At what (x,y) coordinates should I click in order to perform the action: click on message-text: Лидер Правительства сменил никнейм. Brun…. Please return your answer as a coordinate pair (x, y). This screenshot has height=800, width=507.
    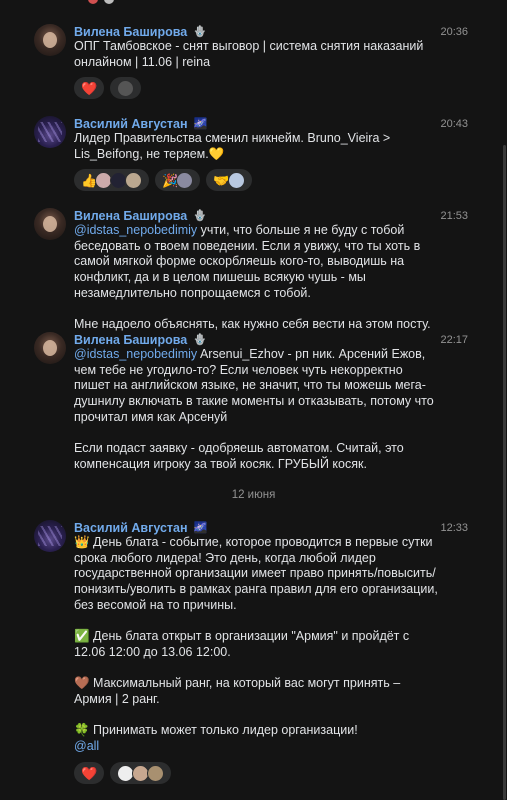
    Looking at the image, I should click on (234, 146).